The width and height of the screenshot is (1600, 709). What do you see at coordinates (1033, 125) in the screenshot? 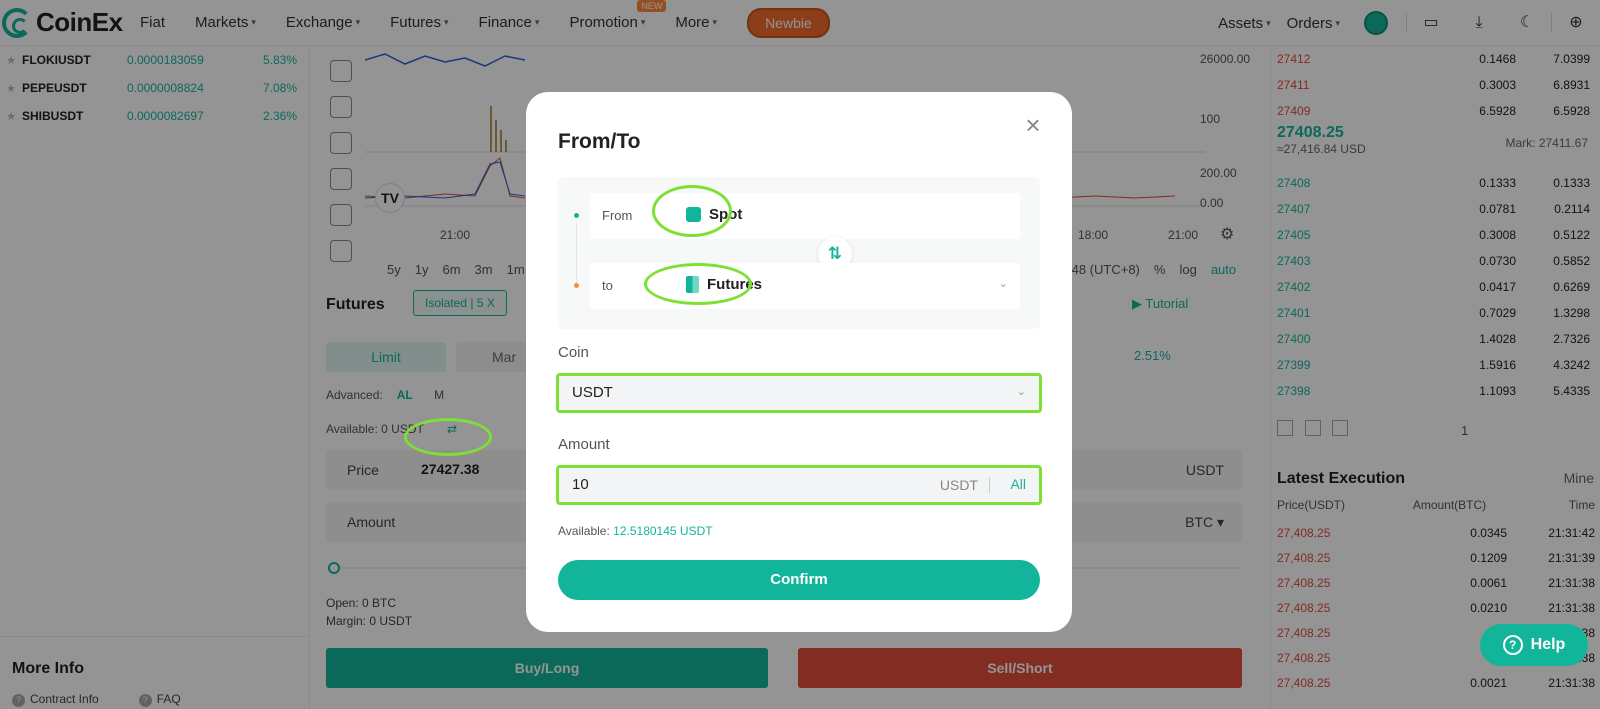
I see `close-icon: ×` at bounding box center [1033, 125].